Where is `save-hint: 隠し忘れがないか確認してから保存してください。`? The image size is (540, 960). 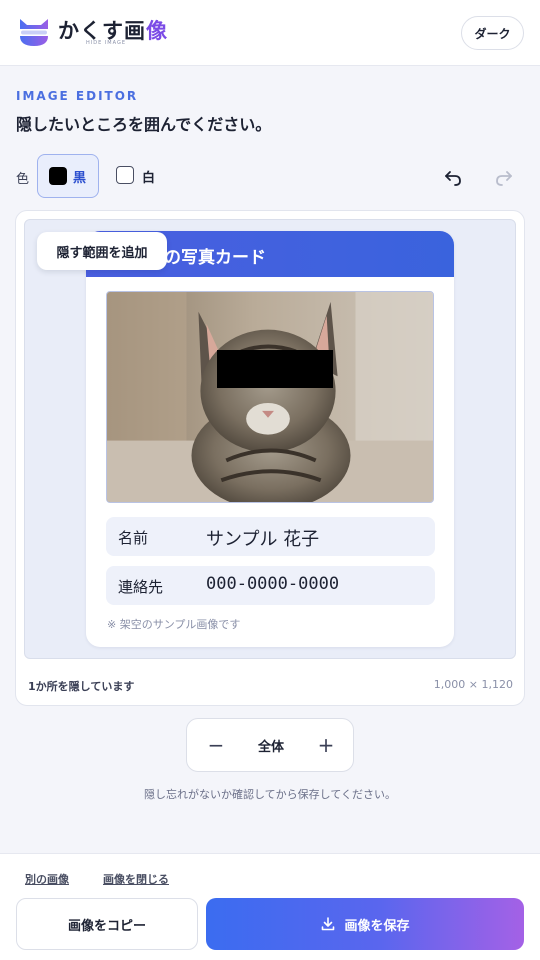
save-hint: 隠し忘れがないか確認してから保存してください。 is located at coordinates (269, 794).